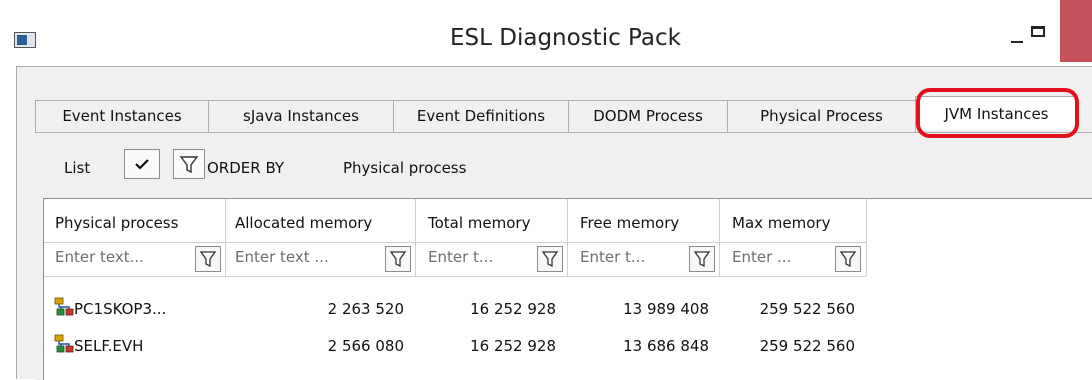 This screenshot has height=380, width=1092. I want to click on tab-jvm-instances: JVM Instances, so click(996, 113).